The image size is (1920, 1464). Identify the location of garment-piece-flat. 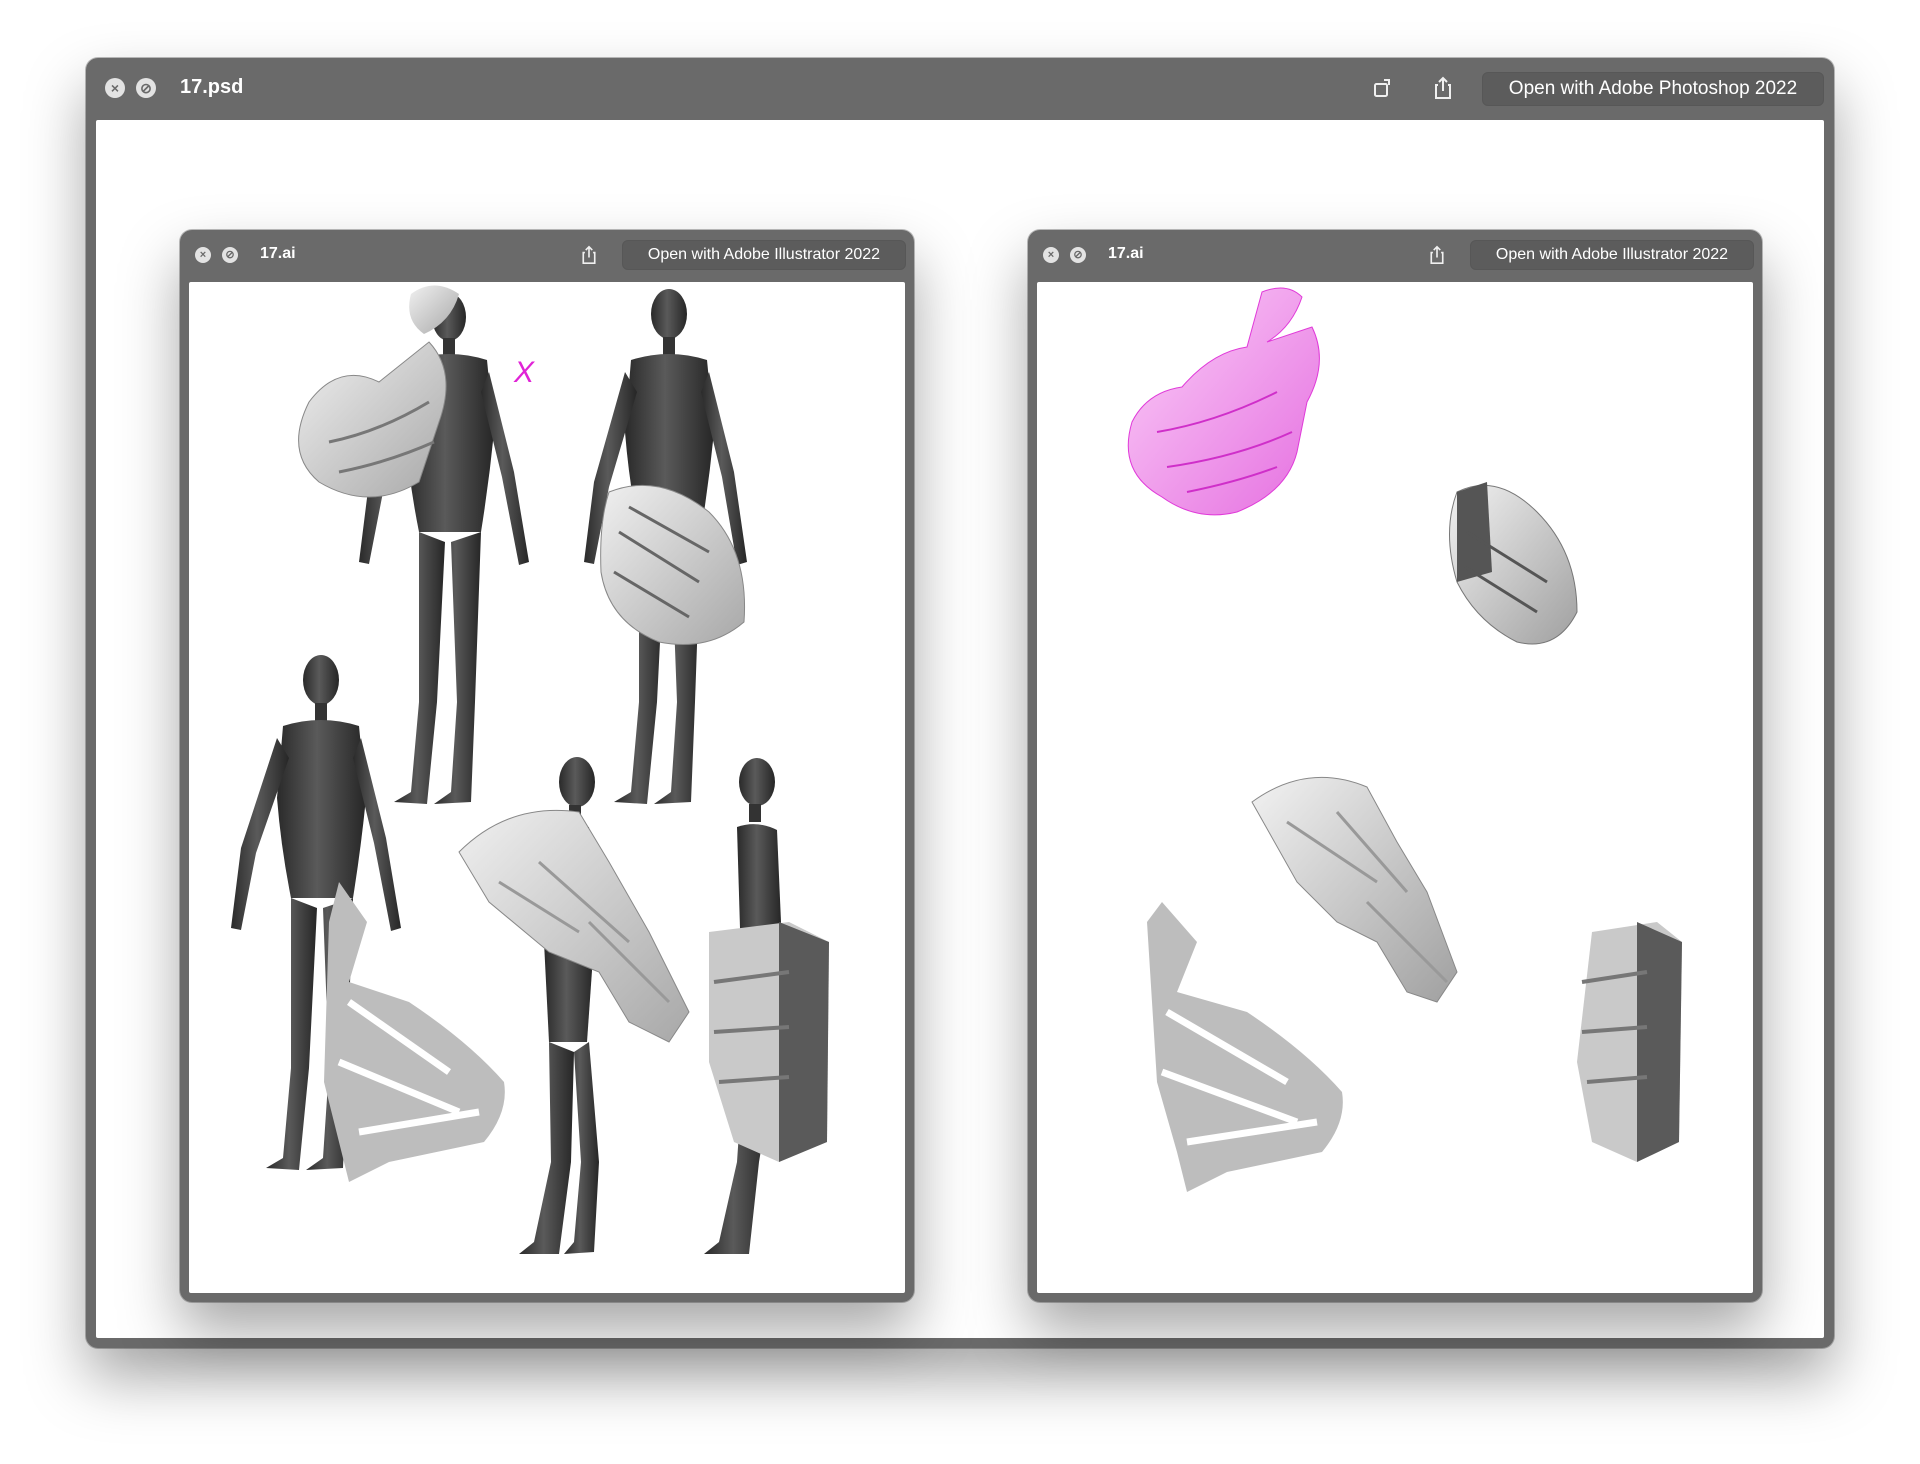
(1245, 1047).